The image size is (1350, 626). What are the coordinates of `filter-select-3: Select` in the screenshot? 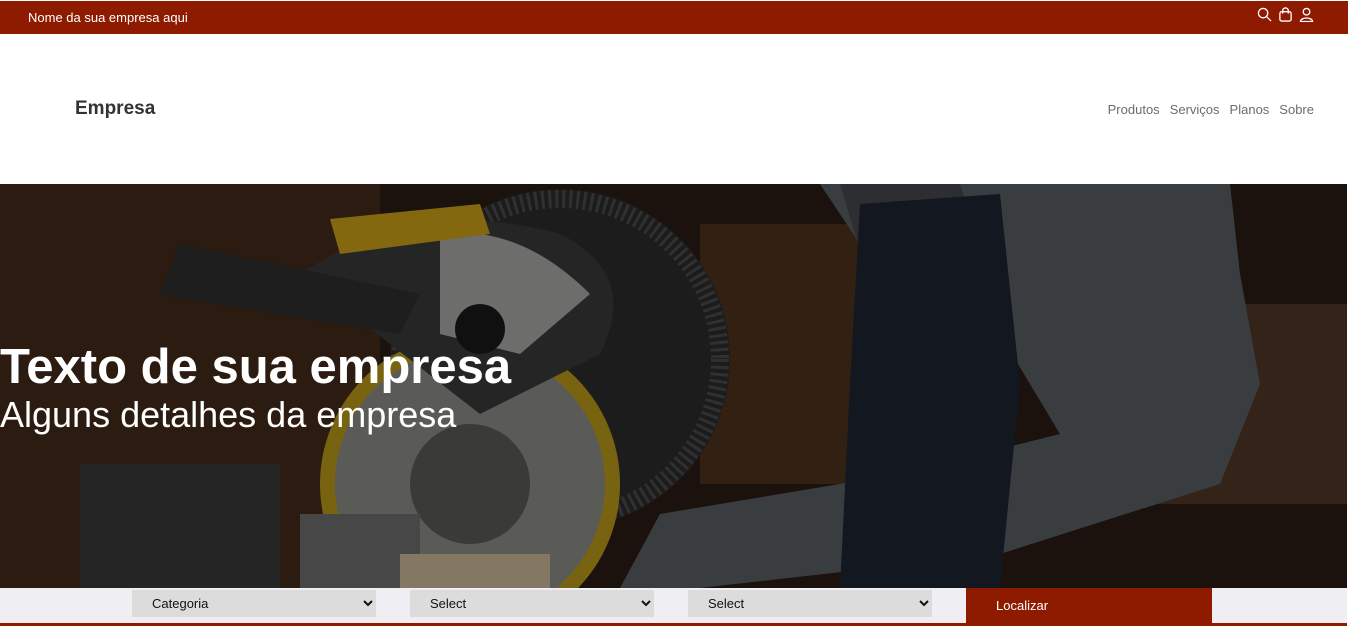 It's located at (810, 603).